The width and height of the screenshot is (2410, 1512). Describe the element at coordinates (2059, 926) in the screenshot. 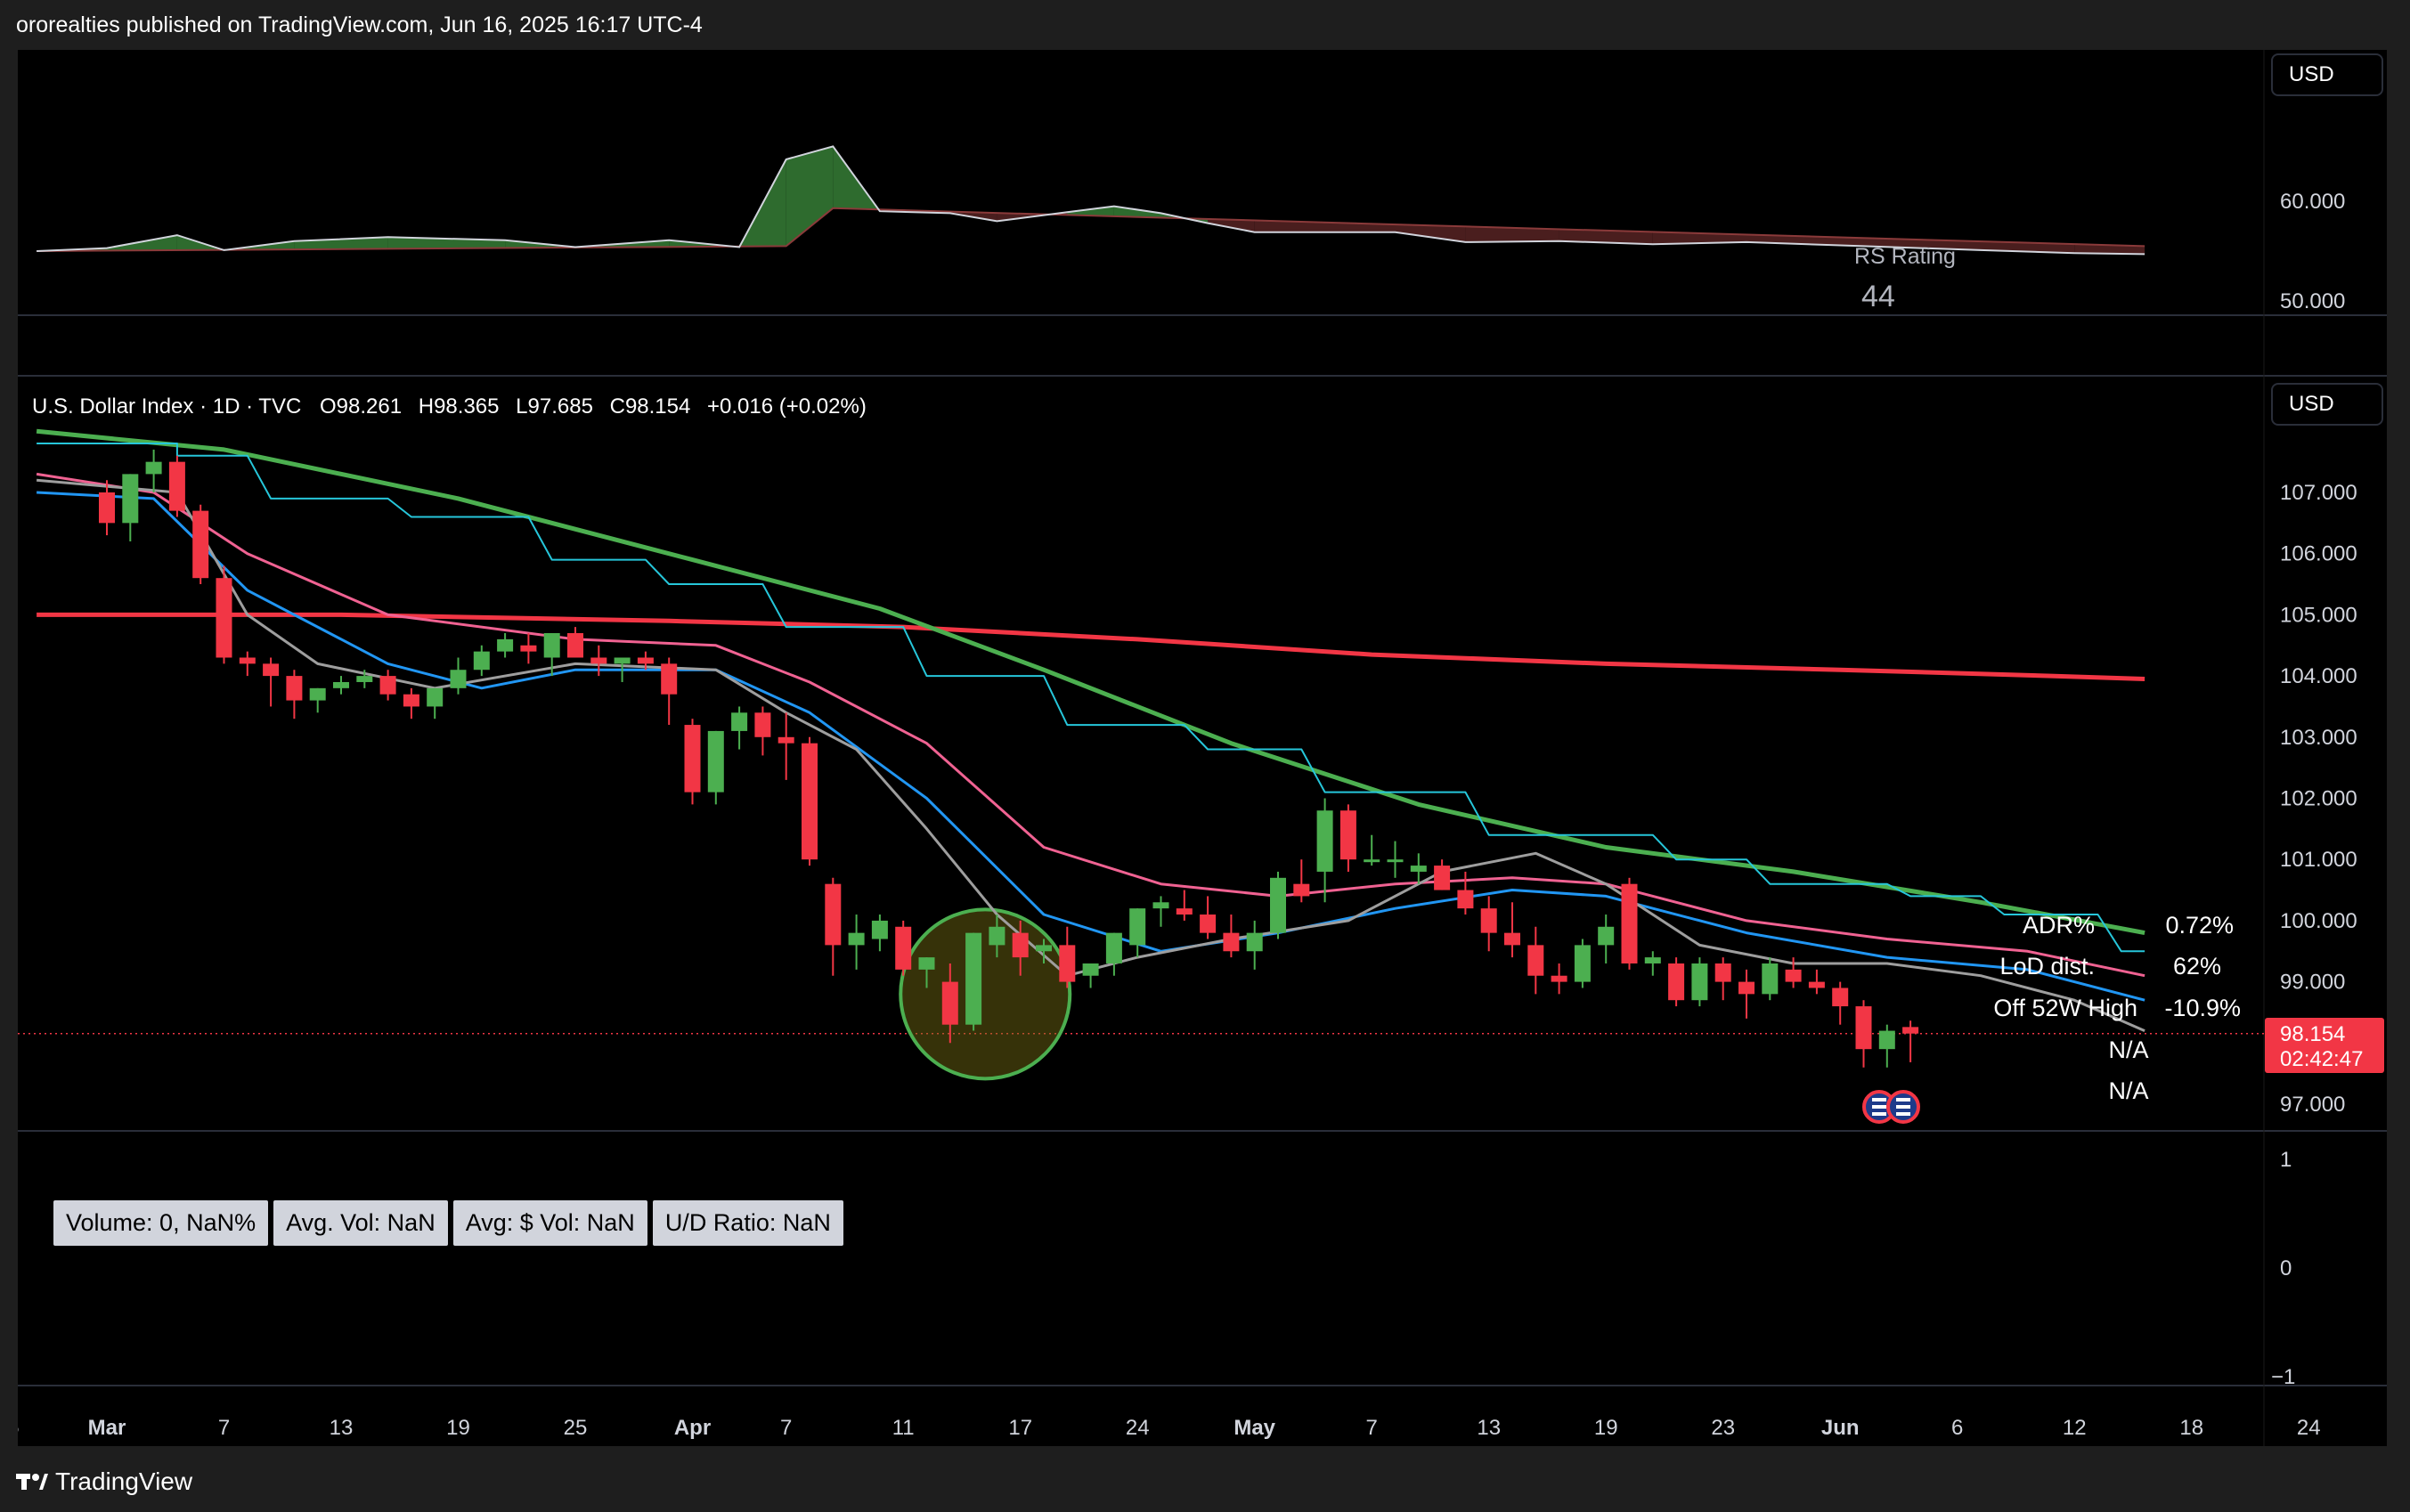

I see `stats-label: ADR%` at that location.